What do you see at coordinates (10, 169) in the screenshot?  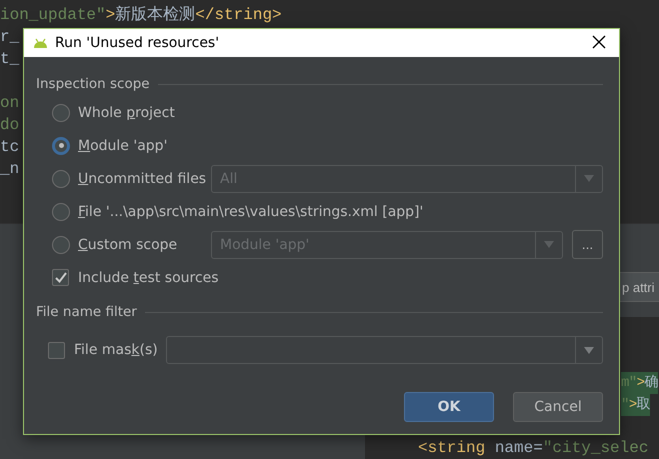 I see `code-line: _n` at bounding box center [10, 169].